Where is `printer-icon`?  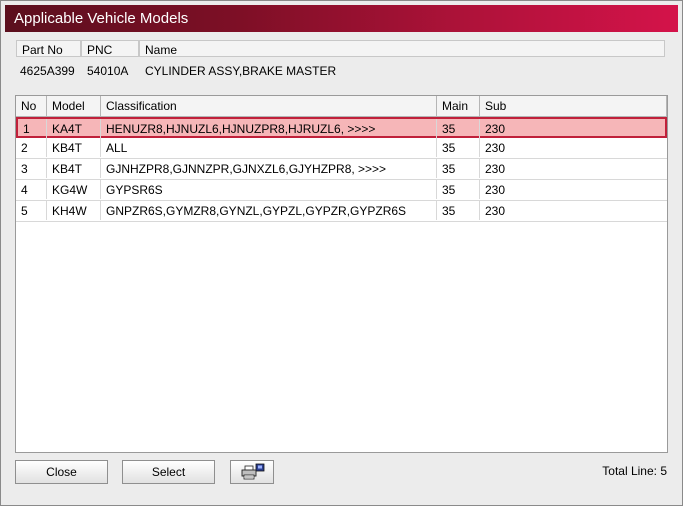
printer-icon is located at coordinates (253, 471).